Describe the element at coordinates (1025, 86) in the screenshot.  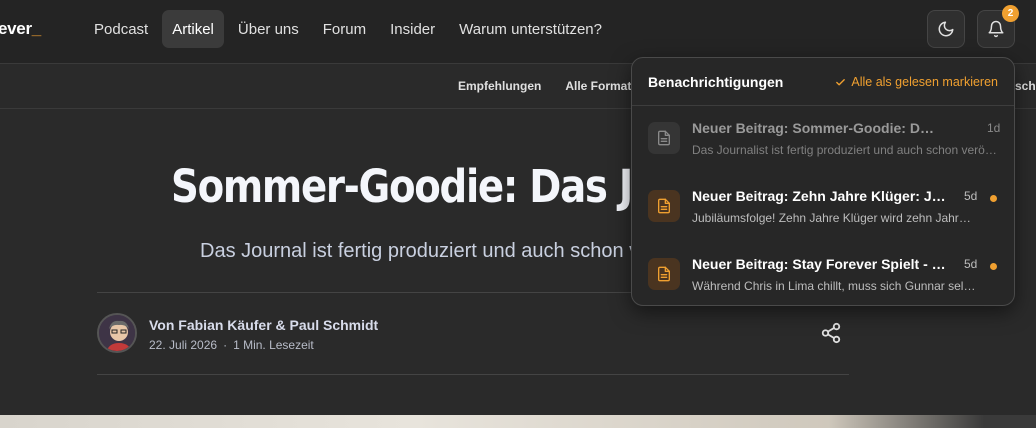
I see `subnav-item-partial: sch` at that location.